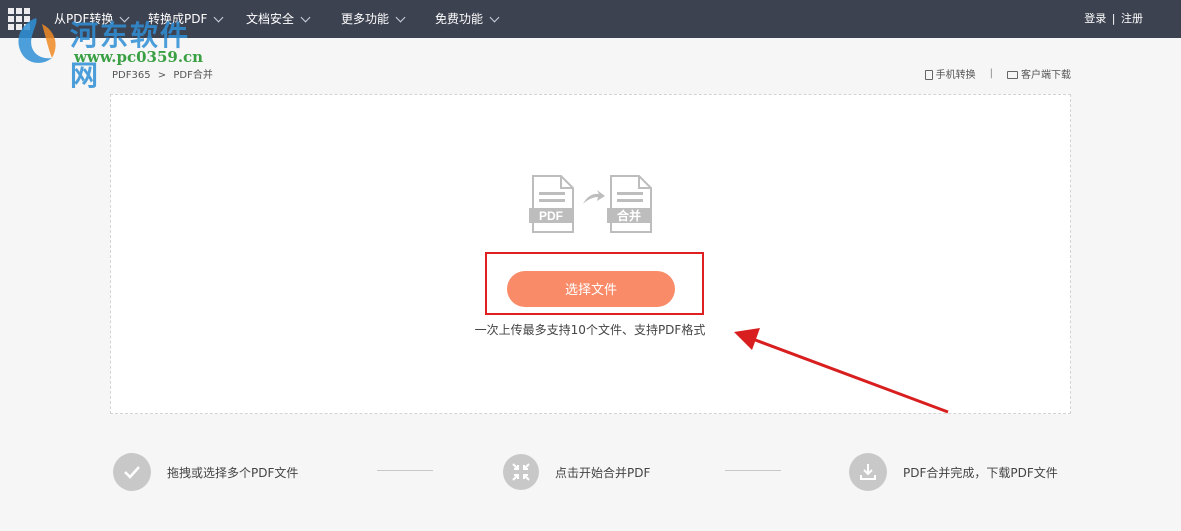 This screenshot has height=531, width=1181. I want to click on pdf-merge-illustration: PDF 合并, so click(590, 204).